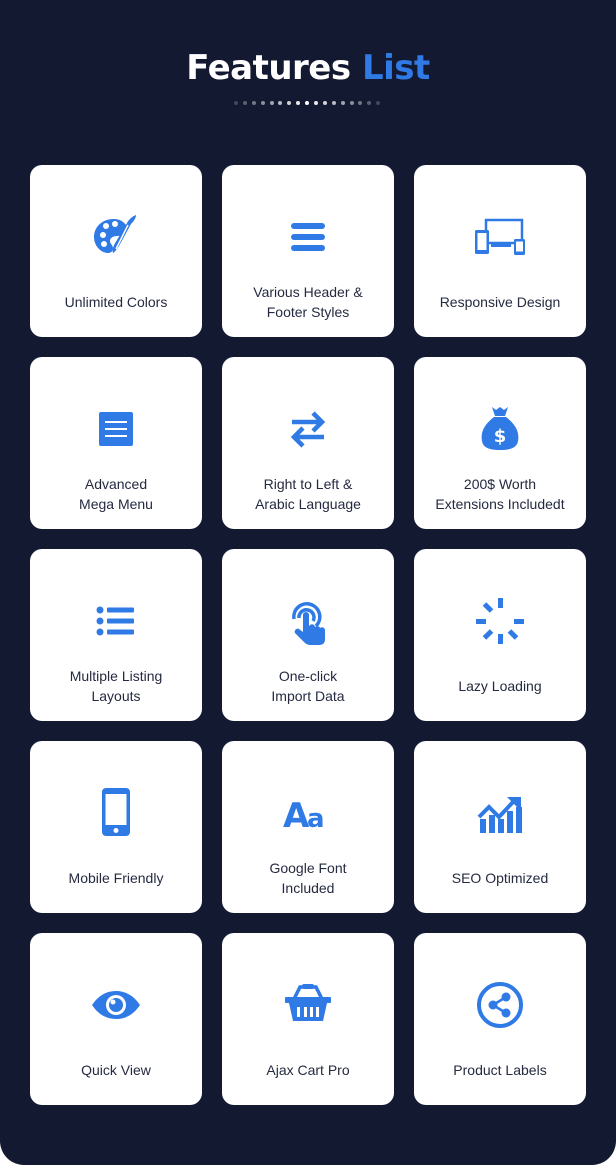 This screenshot has width=616, height=1165. What do you see at coordinates (116, 1005) in the screenshot?
I see `eye-icon` at bounding box center [116, 1005].